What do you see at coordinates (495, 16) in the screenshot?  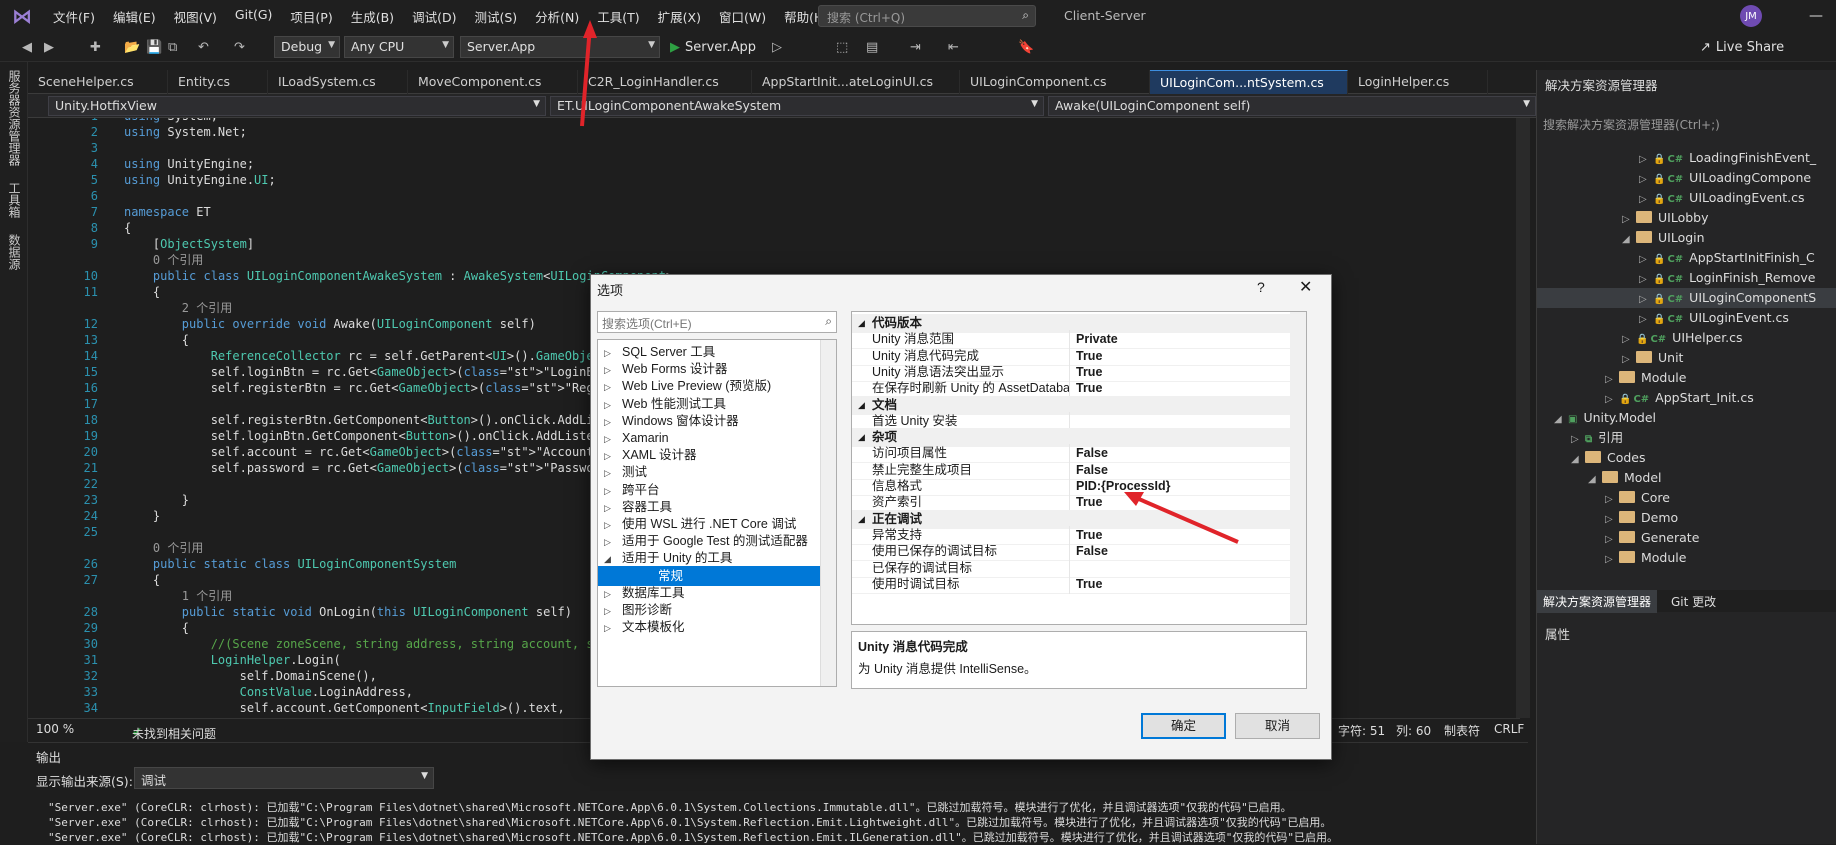 I see `menu-item: 测试(S)` at bounding box center [495, 16].